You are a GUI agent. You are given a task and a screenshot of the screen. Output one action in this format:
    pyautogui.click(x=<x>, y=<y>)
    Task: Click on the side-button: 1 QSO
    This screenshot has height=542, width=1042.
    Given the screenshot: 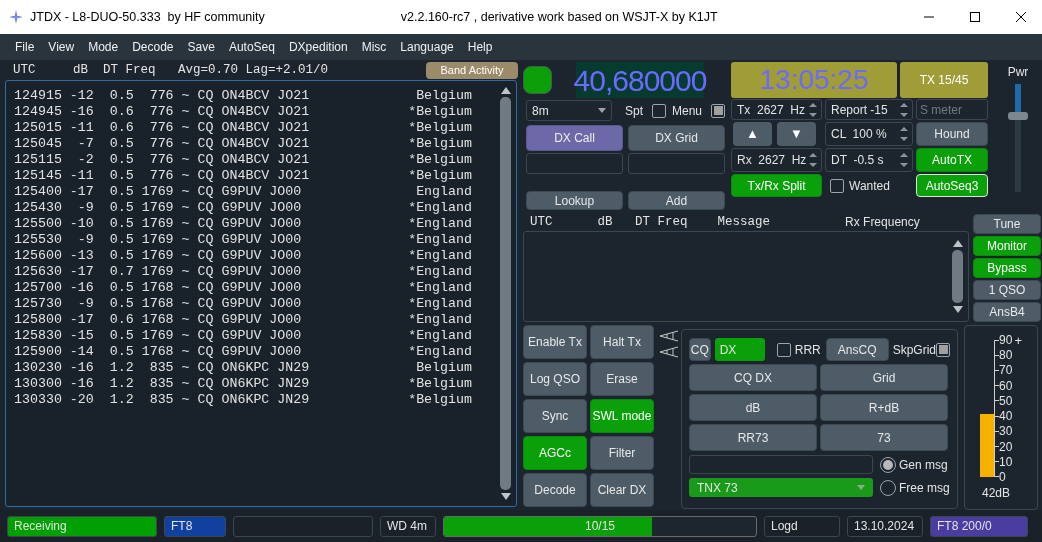 What is the action you would take?
    pyautogui.click(x=1007, y=290)
    